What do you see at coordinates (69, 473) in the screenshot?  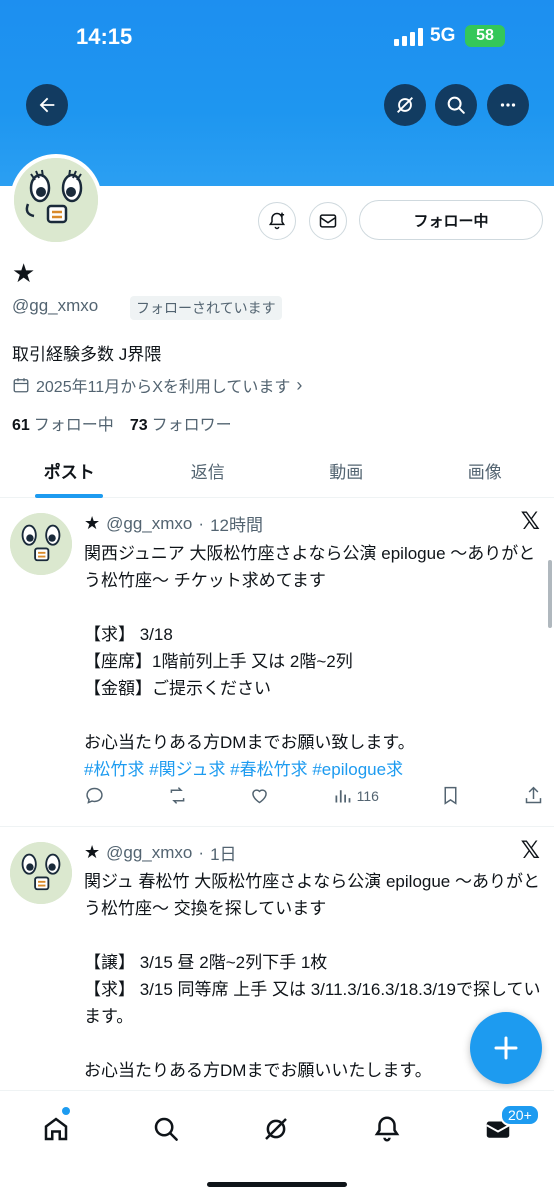 I see `tab-posts: ポスト` at bounding box center [69, 473].